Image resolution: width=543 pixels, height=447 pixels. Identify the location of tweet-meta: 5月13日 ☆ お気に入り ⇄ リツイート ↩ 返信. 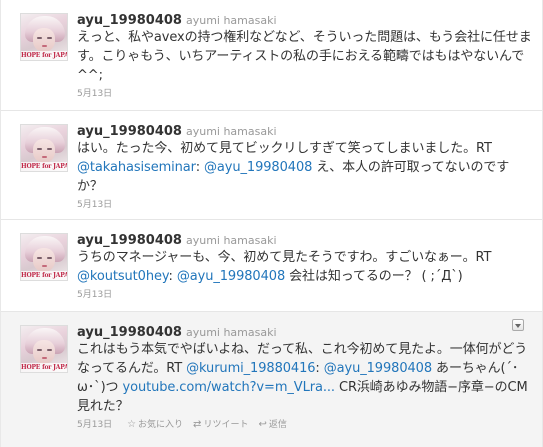
(305, 425).